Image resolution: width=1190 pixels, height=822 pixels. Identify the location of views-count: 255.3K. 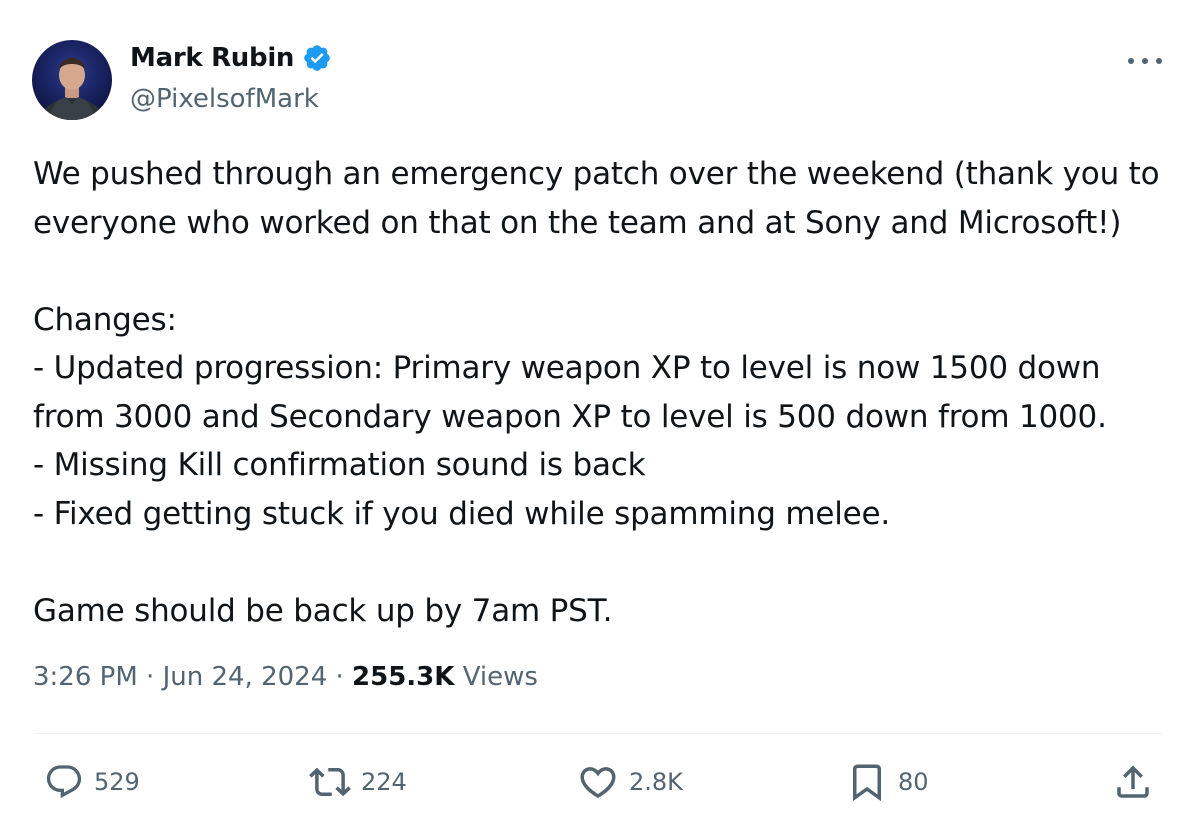
(403, 677).